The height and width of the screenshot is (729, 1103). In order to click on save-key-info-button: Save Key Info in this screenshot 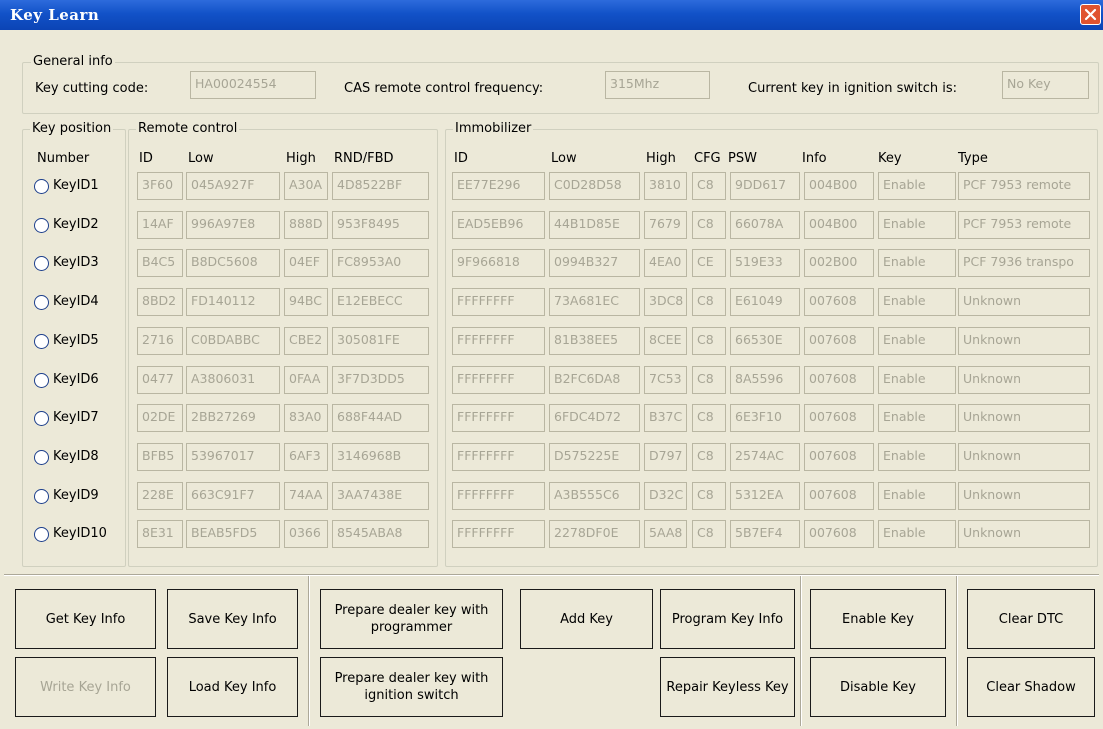, I will do `click(232, 619)`.